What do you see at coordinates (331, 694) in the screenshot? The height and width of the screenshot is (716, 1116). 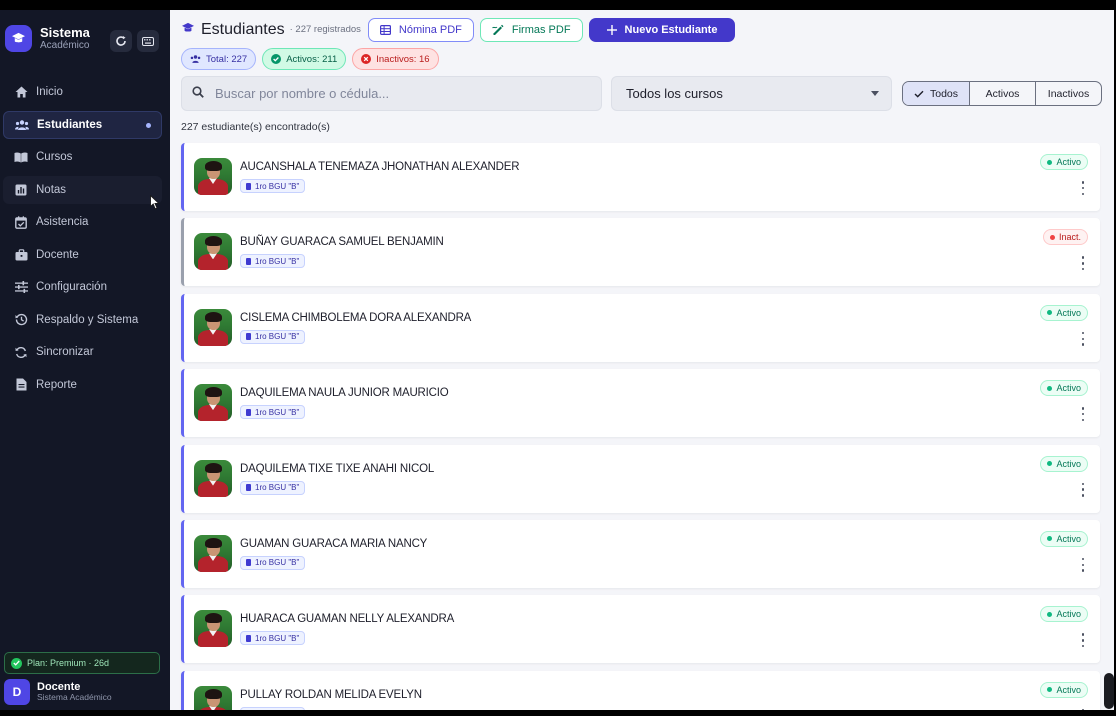 I see `student-name: PULLAY ROLDAN MELIDA EVELYN` at bounding box center [331, 694].